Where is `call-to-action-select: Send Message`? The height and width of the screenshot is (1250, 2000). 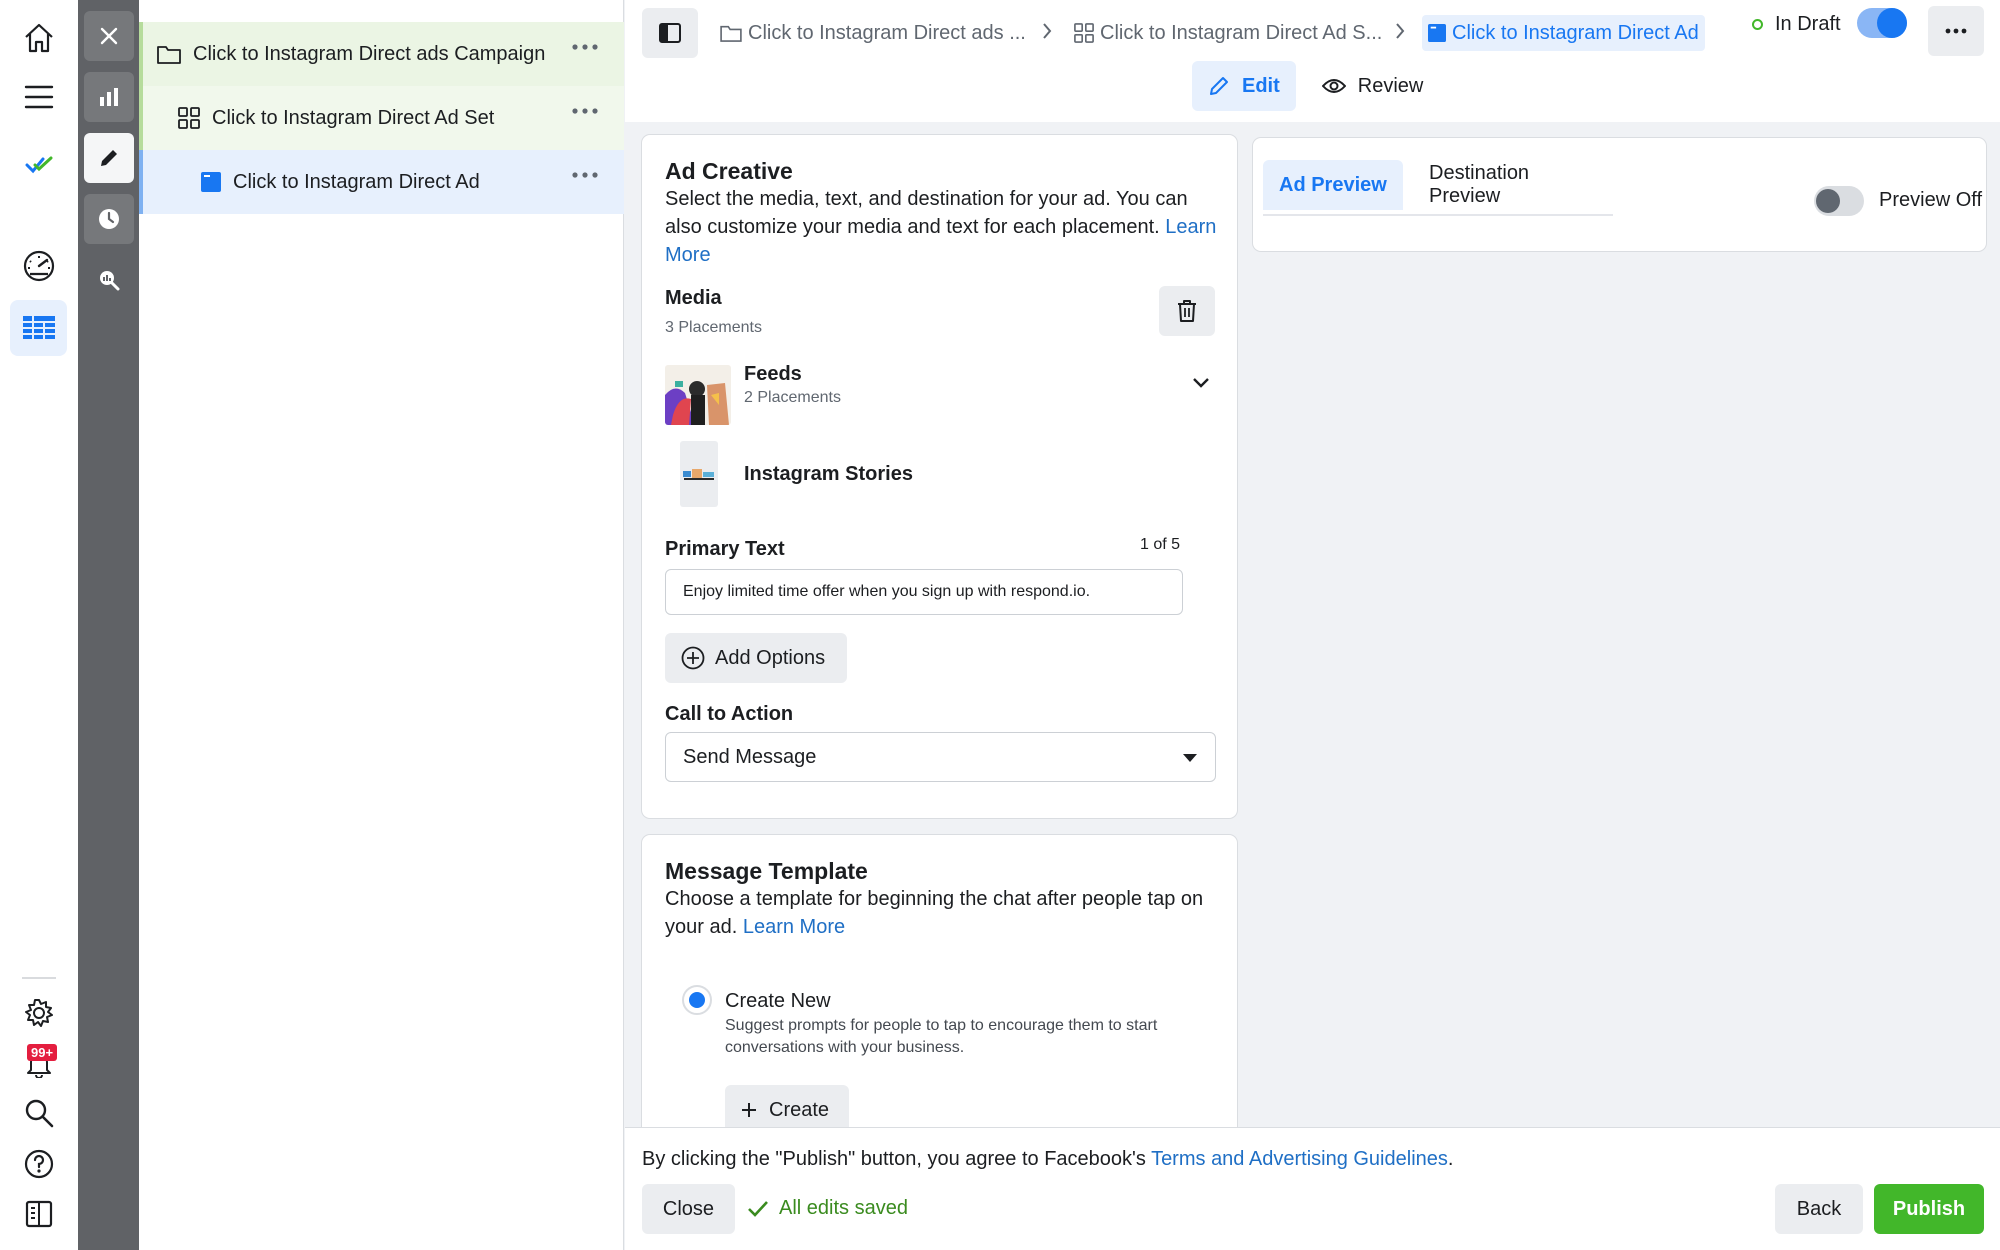
call-to-action-select: Send Message is located at coordinates (940, 757).